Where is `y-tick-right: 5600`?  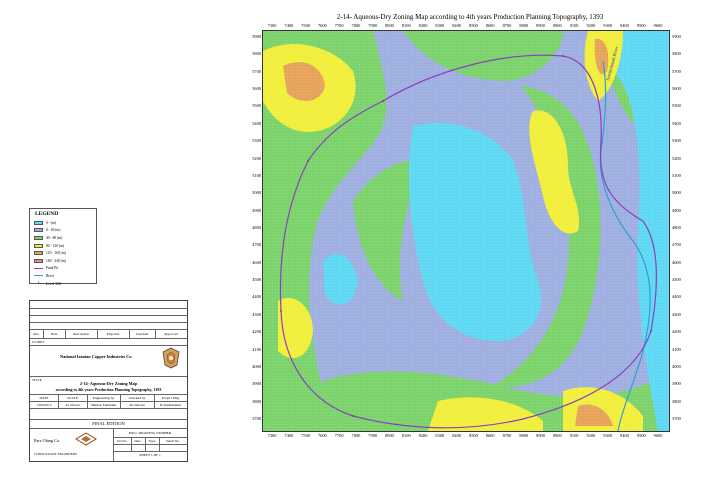 y-tick-right: 5600 is located at coordinates (676, 89).